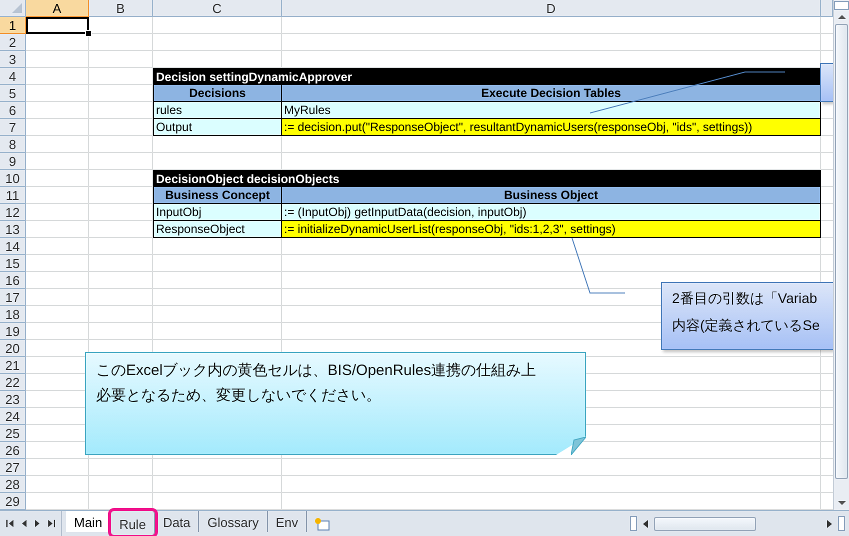 This screenshot has width=849, height=536. What do you see at coordinates (13, 93) in the screenshot?
I see `row-header: 5` at bounding box center [13, 93].